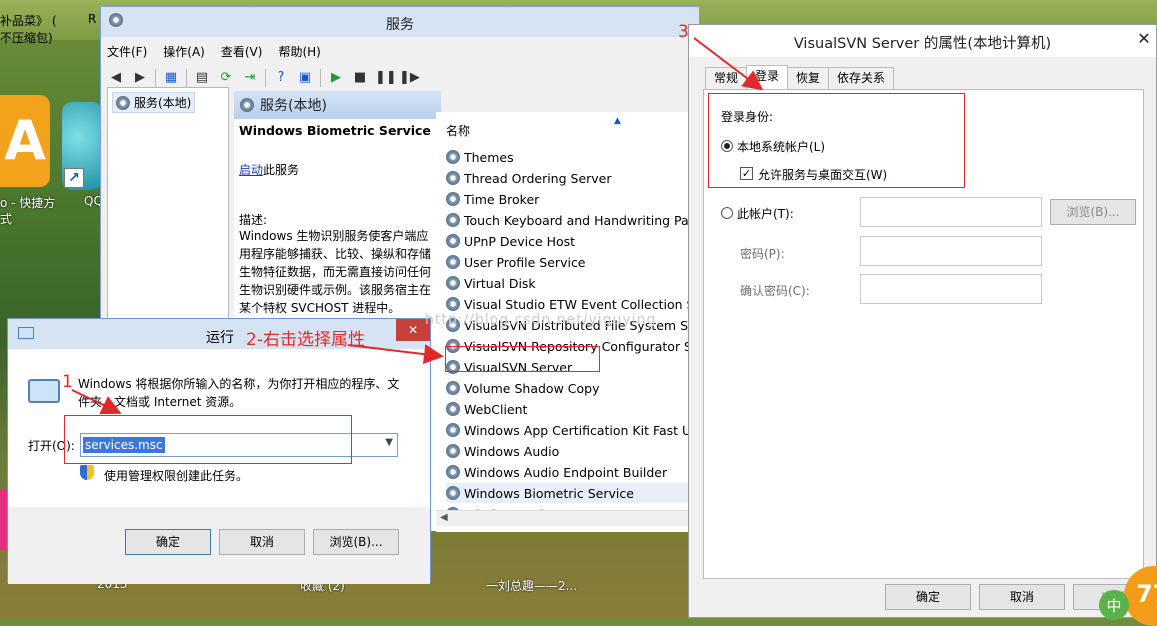  Describe the element at coordinates (502, 199) in the screenshot. I see `service-name: Time Broker` at that location.